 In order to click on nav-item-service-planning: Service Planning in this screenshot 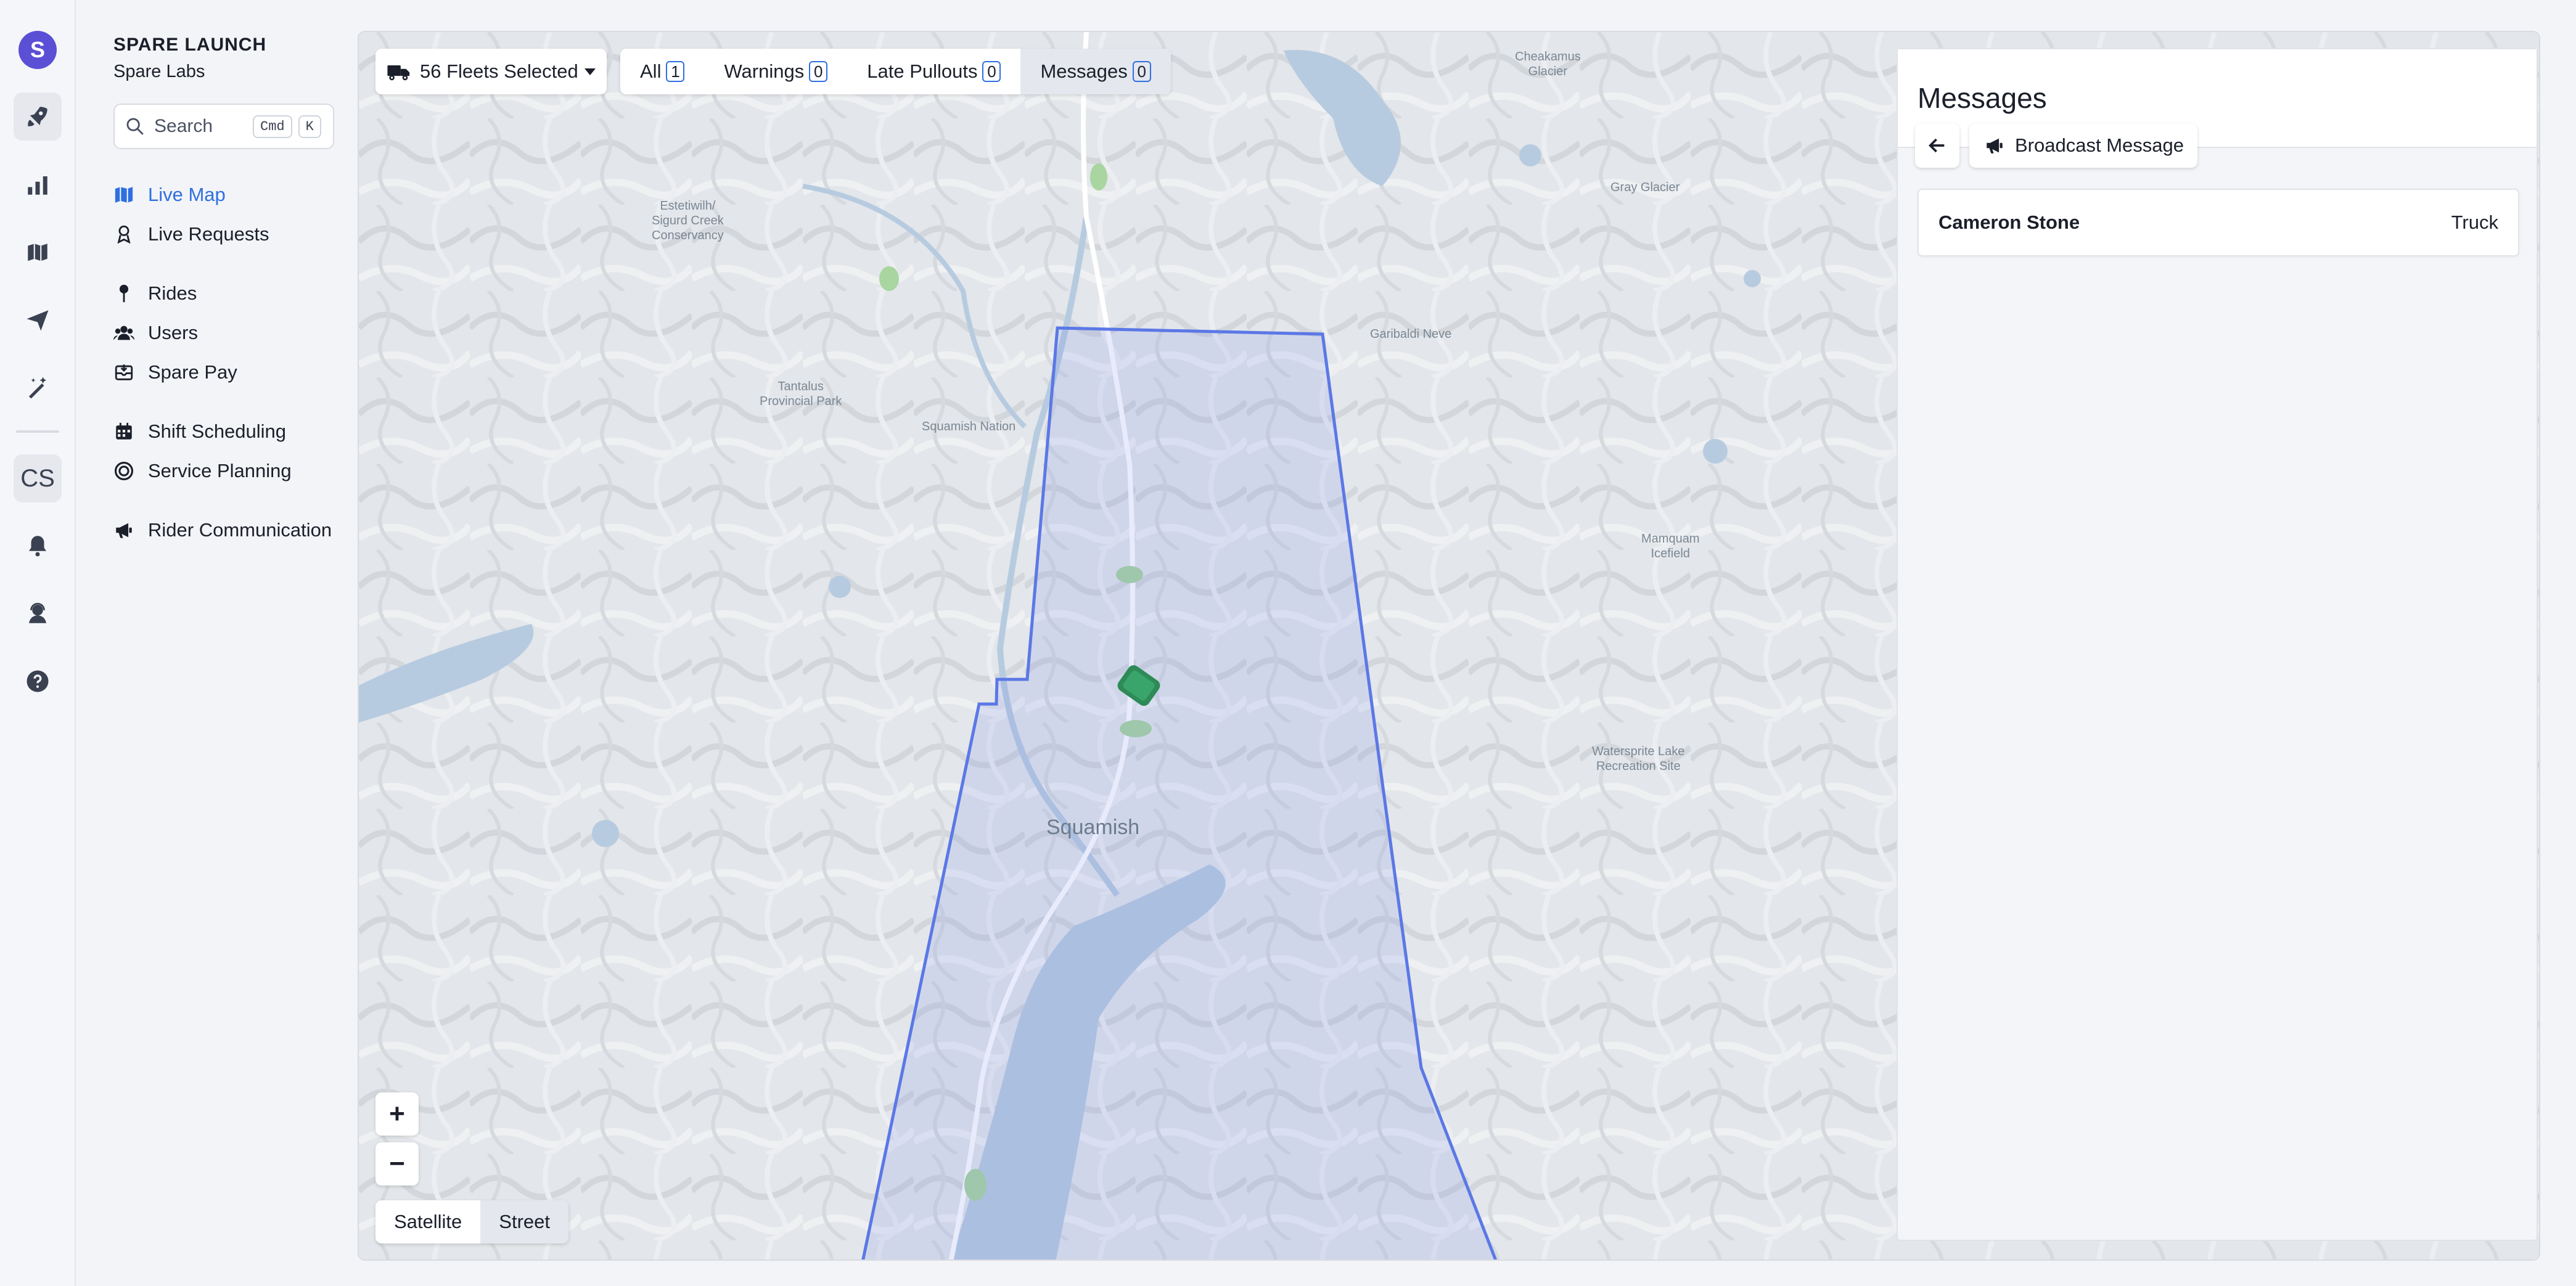, I will do `click(202, 471)`.